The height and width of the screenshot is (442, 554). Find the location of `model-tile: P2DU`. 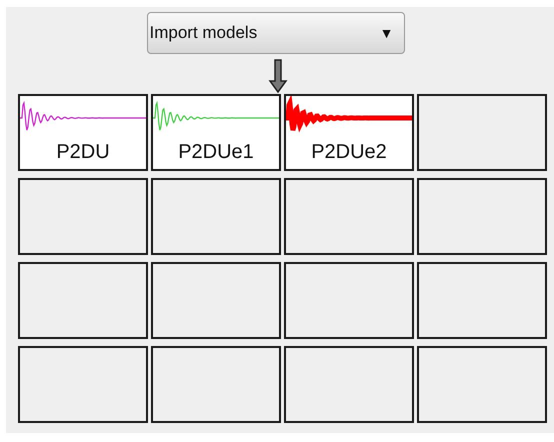

model-tile: P2DU is located at coordinates (83, 132).